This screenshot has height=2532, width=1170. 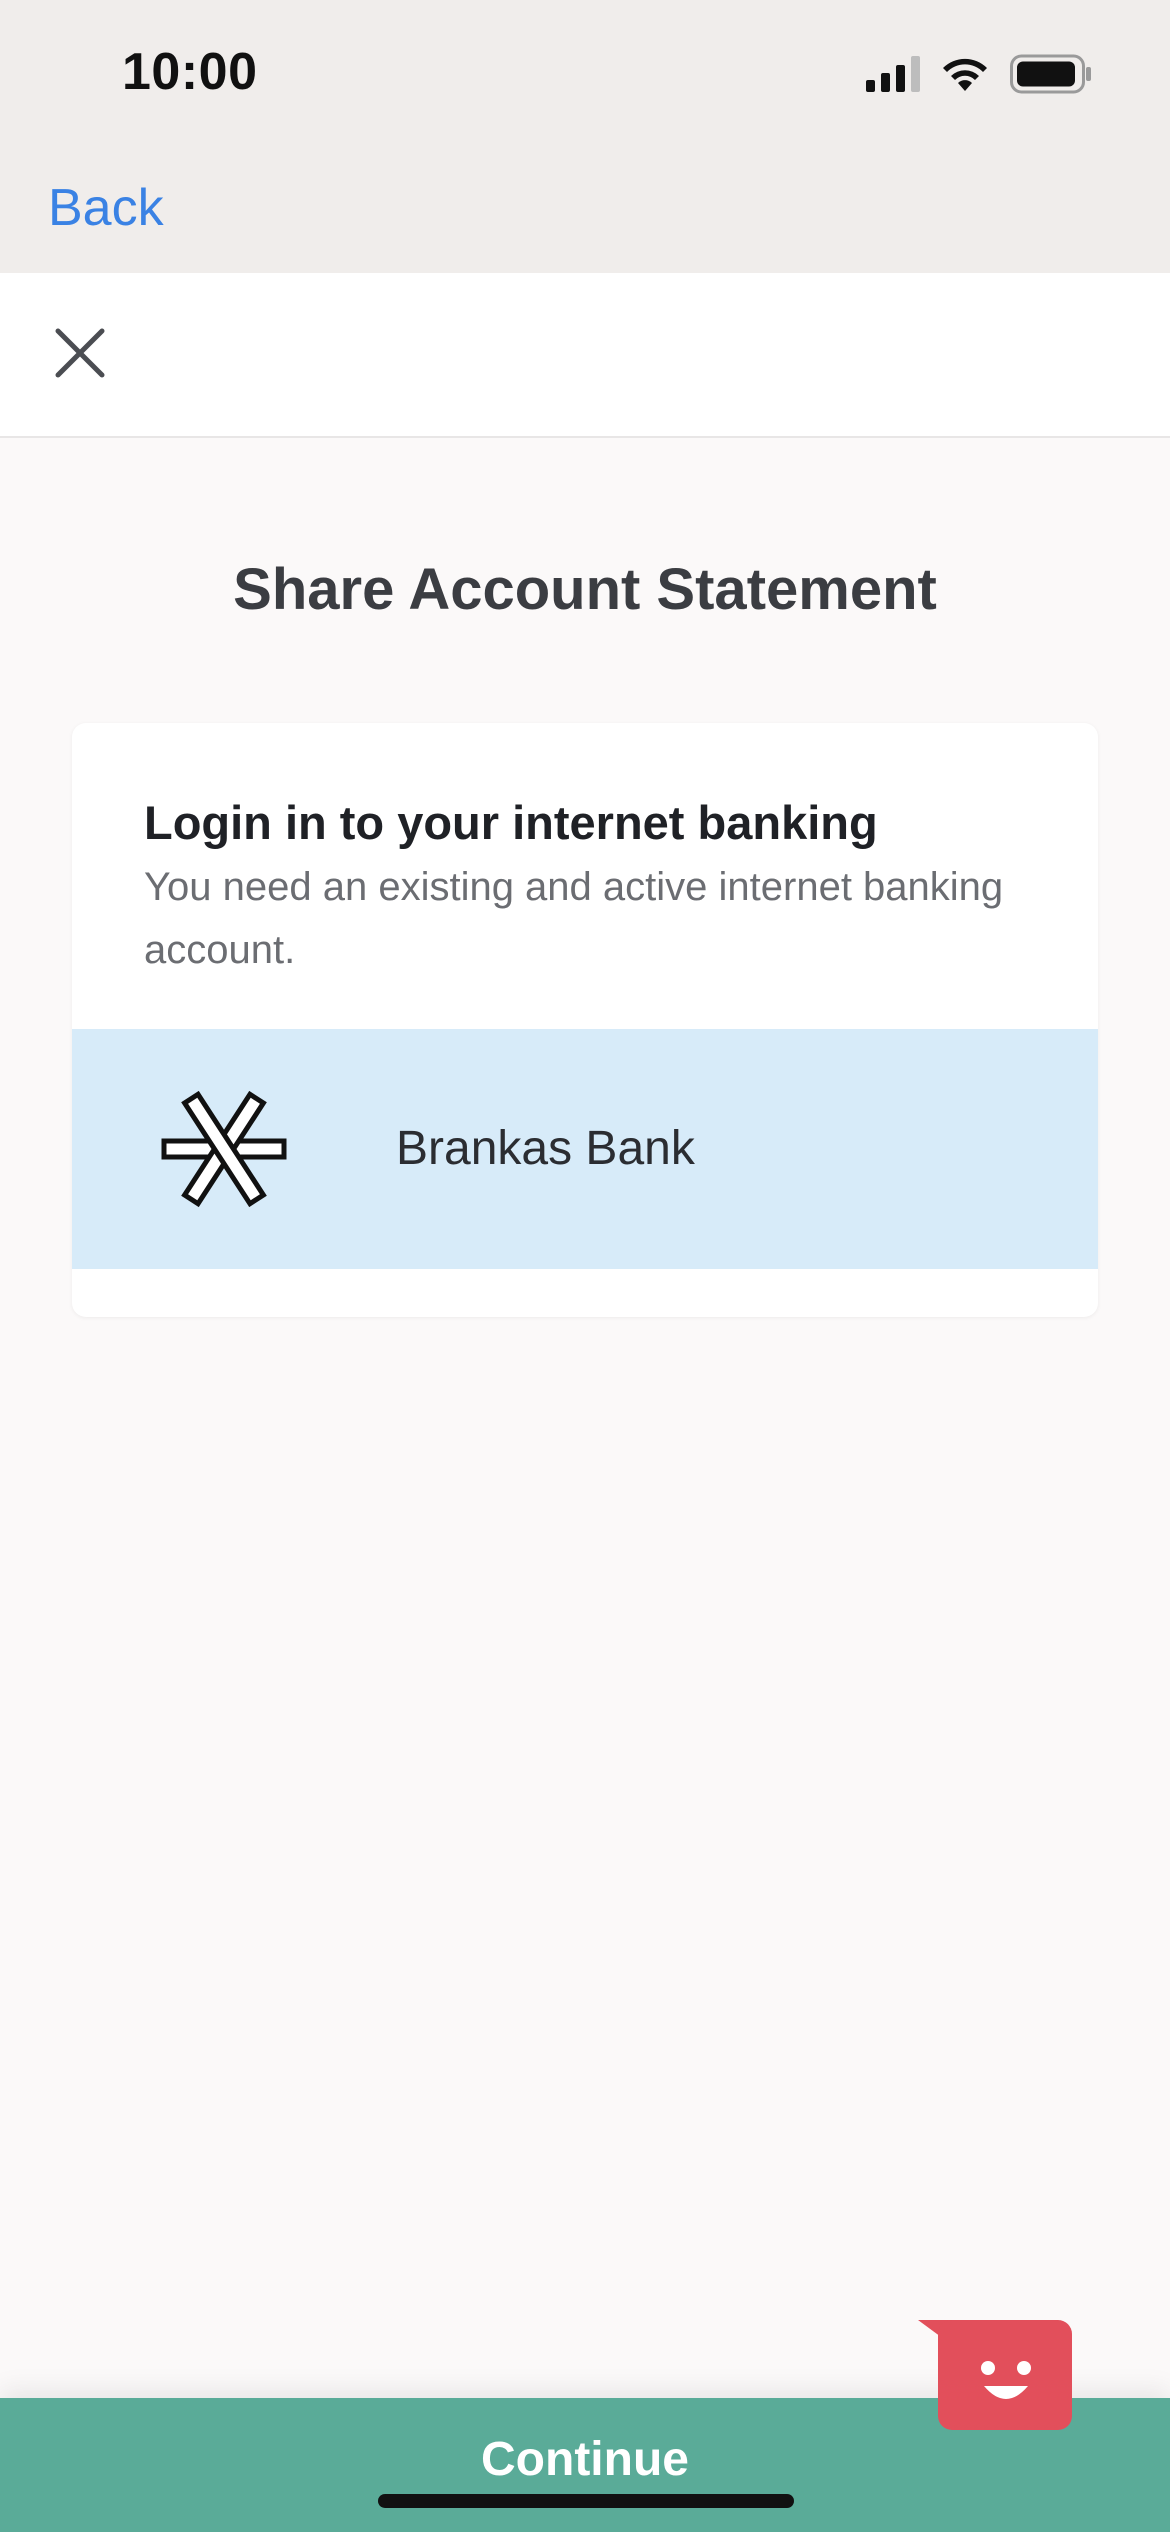 What do you see at coordinates (585, 589) in the screenshot?
I see `page-title: Share Account Statement` at bounding box center [585, 589].